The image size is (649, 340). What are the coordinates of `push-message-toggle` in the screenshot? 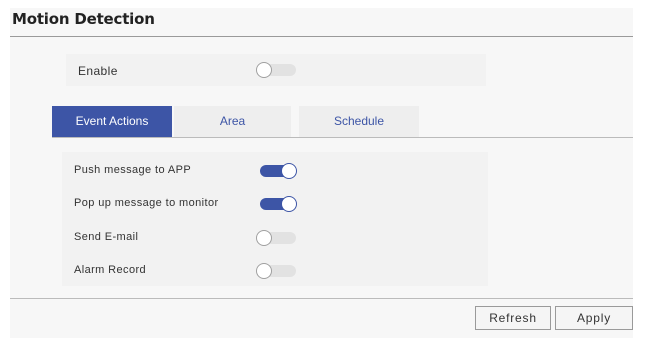 It's located at (277, 171).